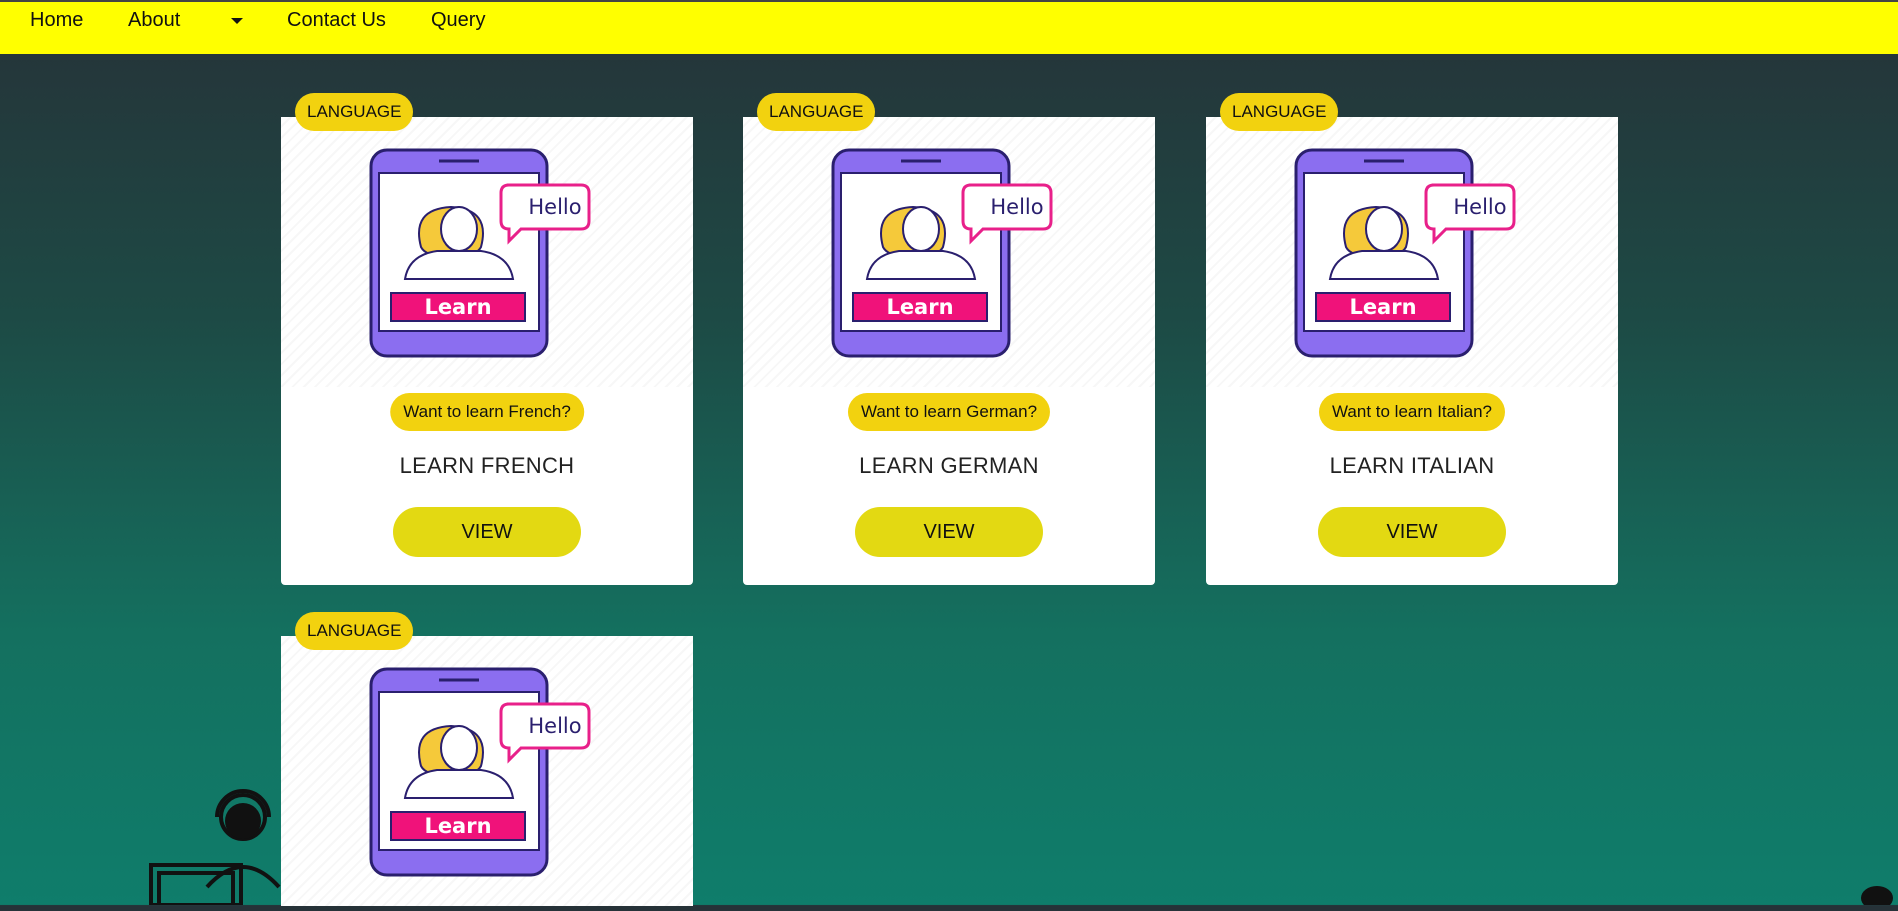 This screenshot has width=1898, height=911. Describe the element at coordinates (1412, 465) in the screenshot. I see `card-title: LEARN ITALIAN` at that location.